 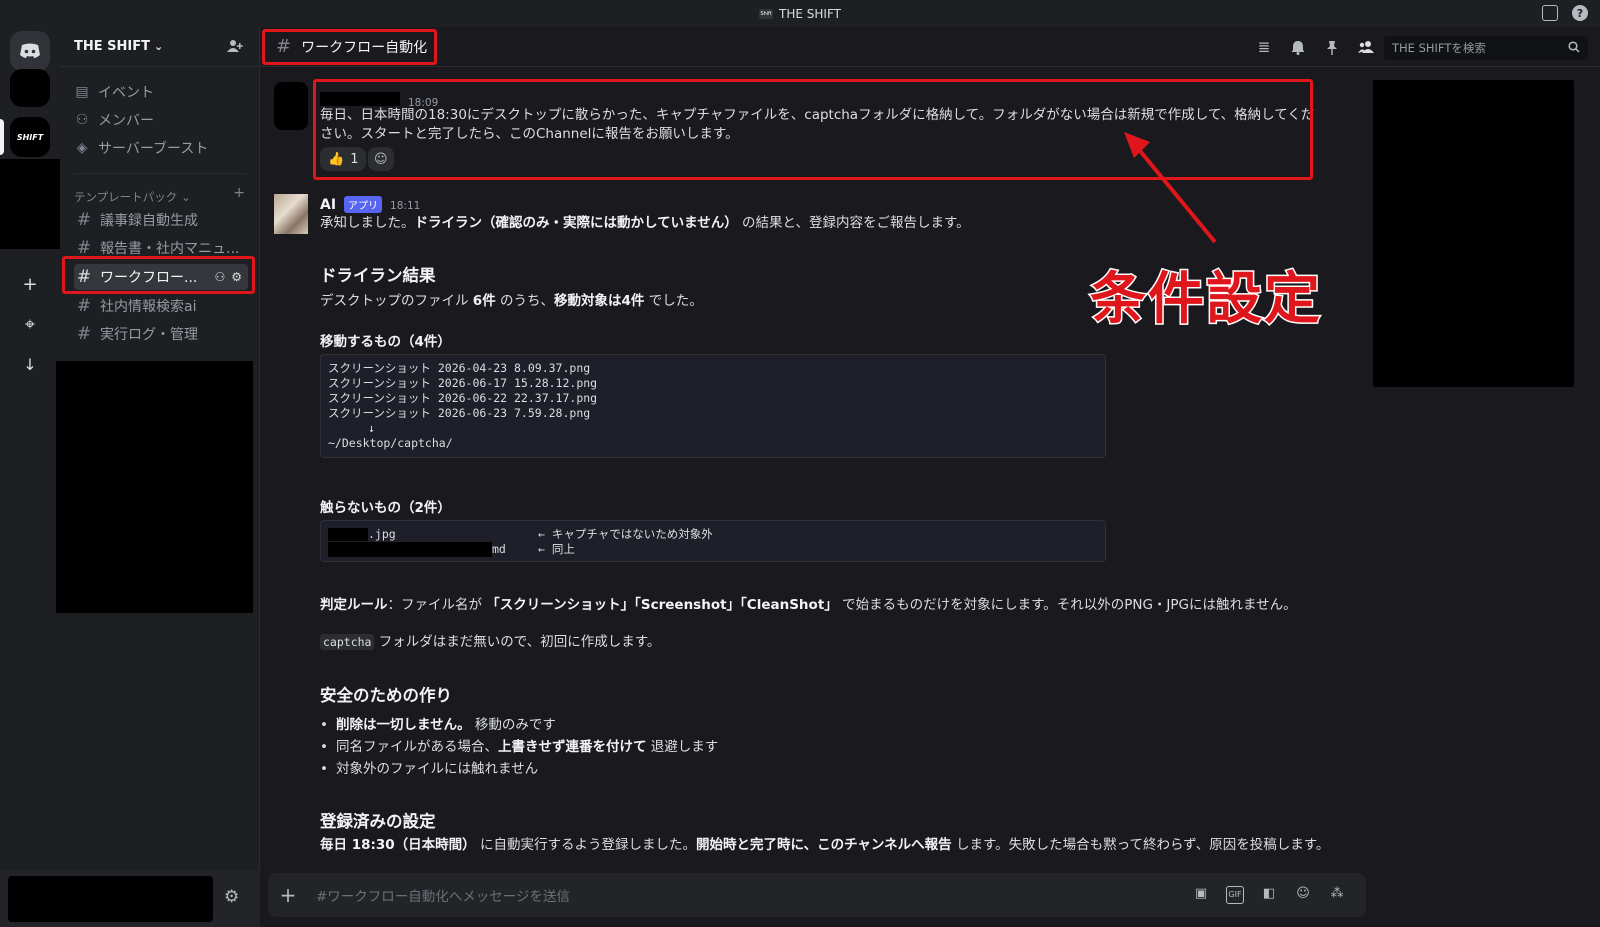 I want to click on channel-title: # ワークフロー自動化, so click(x=351, y=46).